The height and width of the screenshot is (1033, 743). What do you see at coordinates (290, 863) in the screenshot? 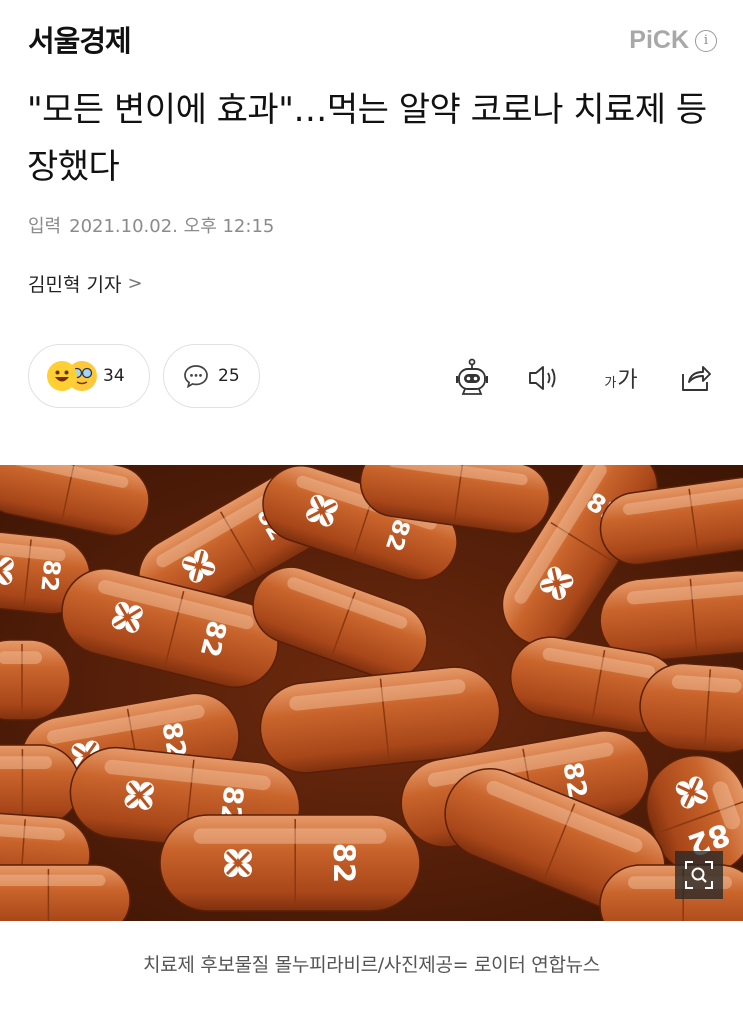
I see `capsule-pill: 82` at bounding box center [290, 863].